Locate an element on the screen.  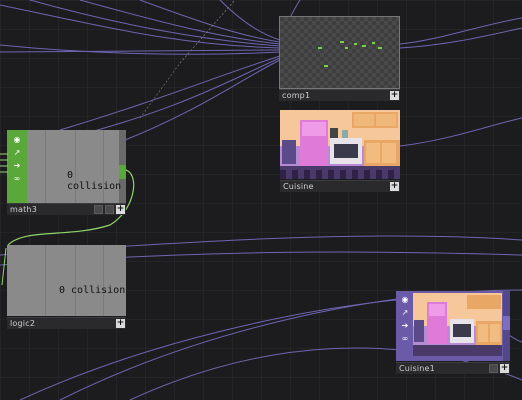
cuisine1-toolbar: ◉ ↗ ➔ ∞ is located at coordinates (405, 318).